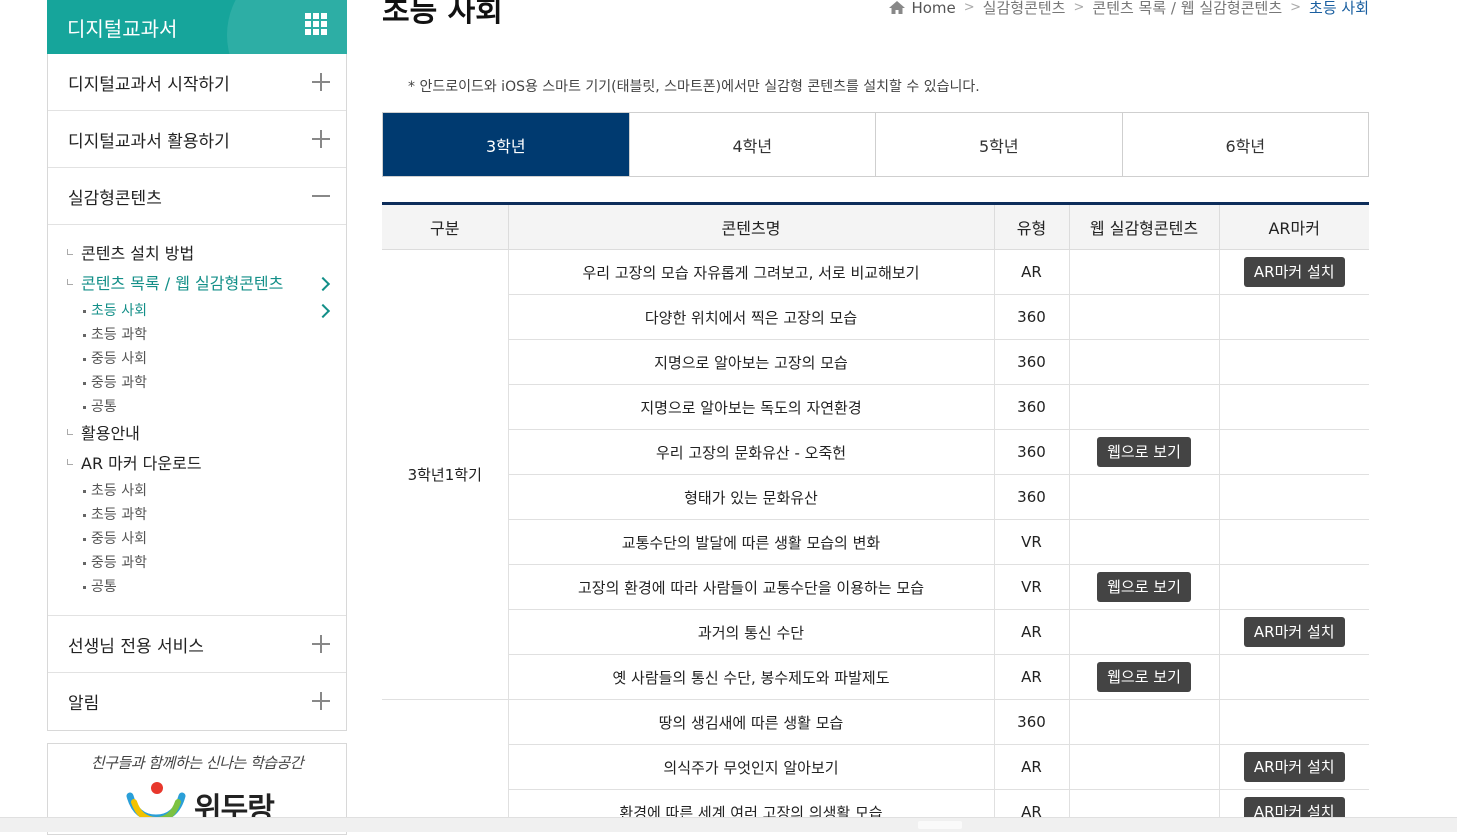 Image resolution: width=1457 pixels, height=835 pixels. What do you see at coordinates (197, 311) in the screenshot?
I see `submenu-elem-social: 초등 사회` at bounding box center [197, 311].